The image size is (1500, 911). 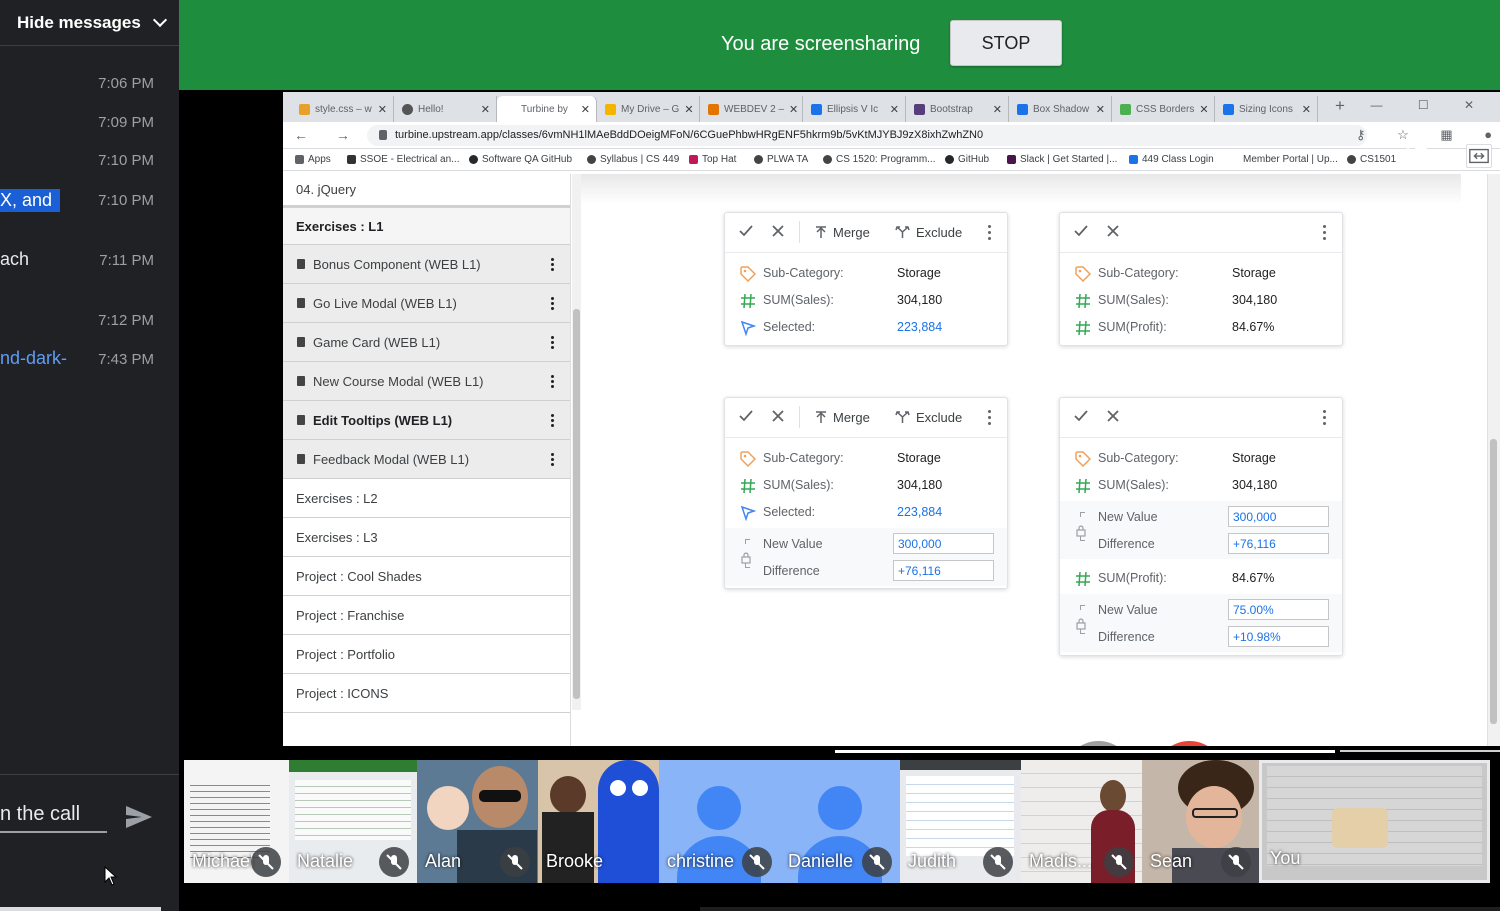 I want to click on difference-input: +10.98%, so click(x=1278, y=636).